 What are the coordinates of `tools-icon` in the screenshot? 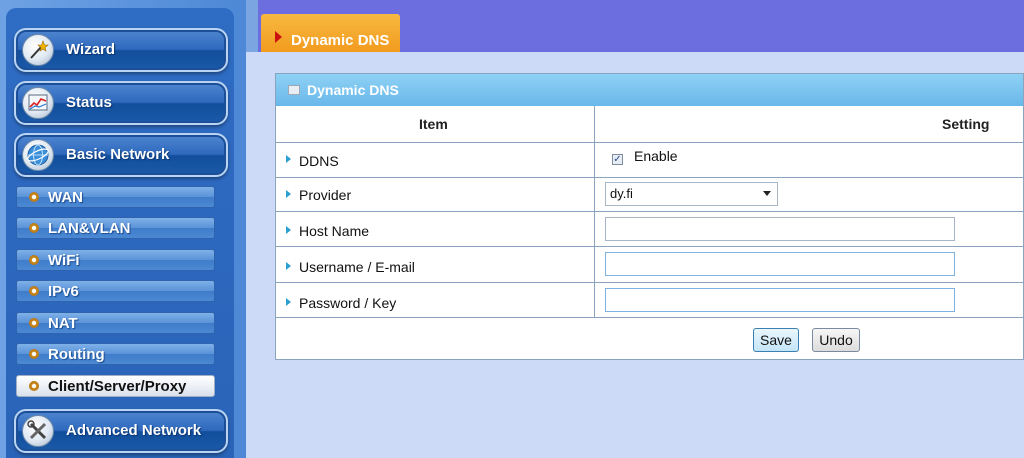 It's located at (38, 431).